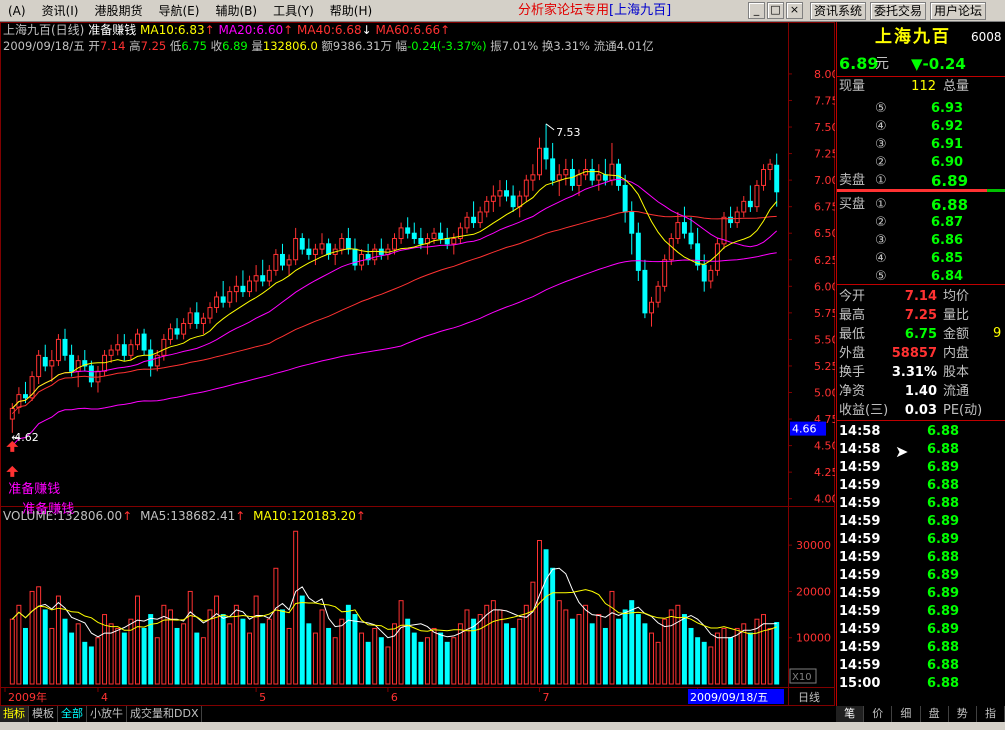 The width and height of the screenshot is (1005, 730). What do you see at coordinates (794, 10) in the screenshot?
I see `close-button: ×` at bounding box center [794, 10].